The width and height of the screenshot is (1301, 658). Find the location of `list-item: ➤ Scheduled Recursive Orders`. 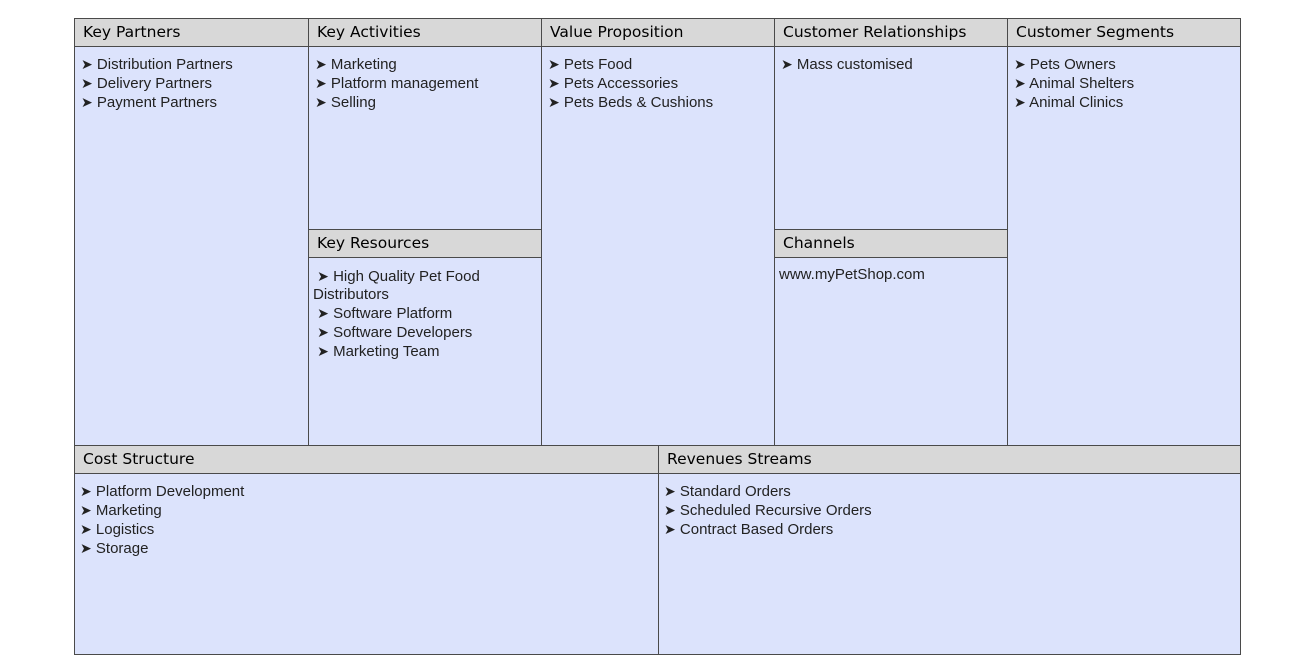

list-item: ➤ Scheduled Recursive Orders is located at coordinates (768, 510).